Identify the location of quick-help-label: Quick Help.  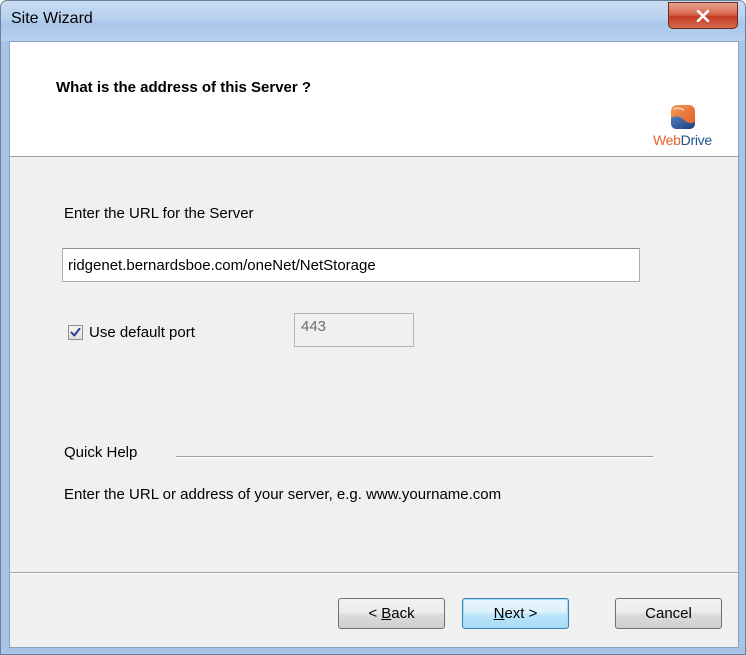
(101, 452).